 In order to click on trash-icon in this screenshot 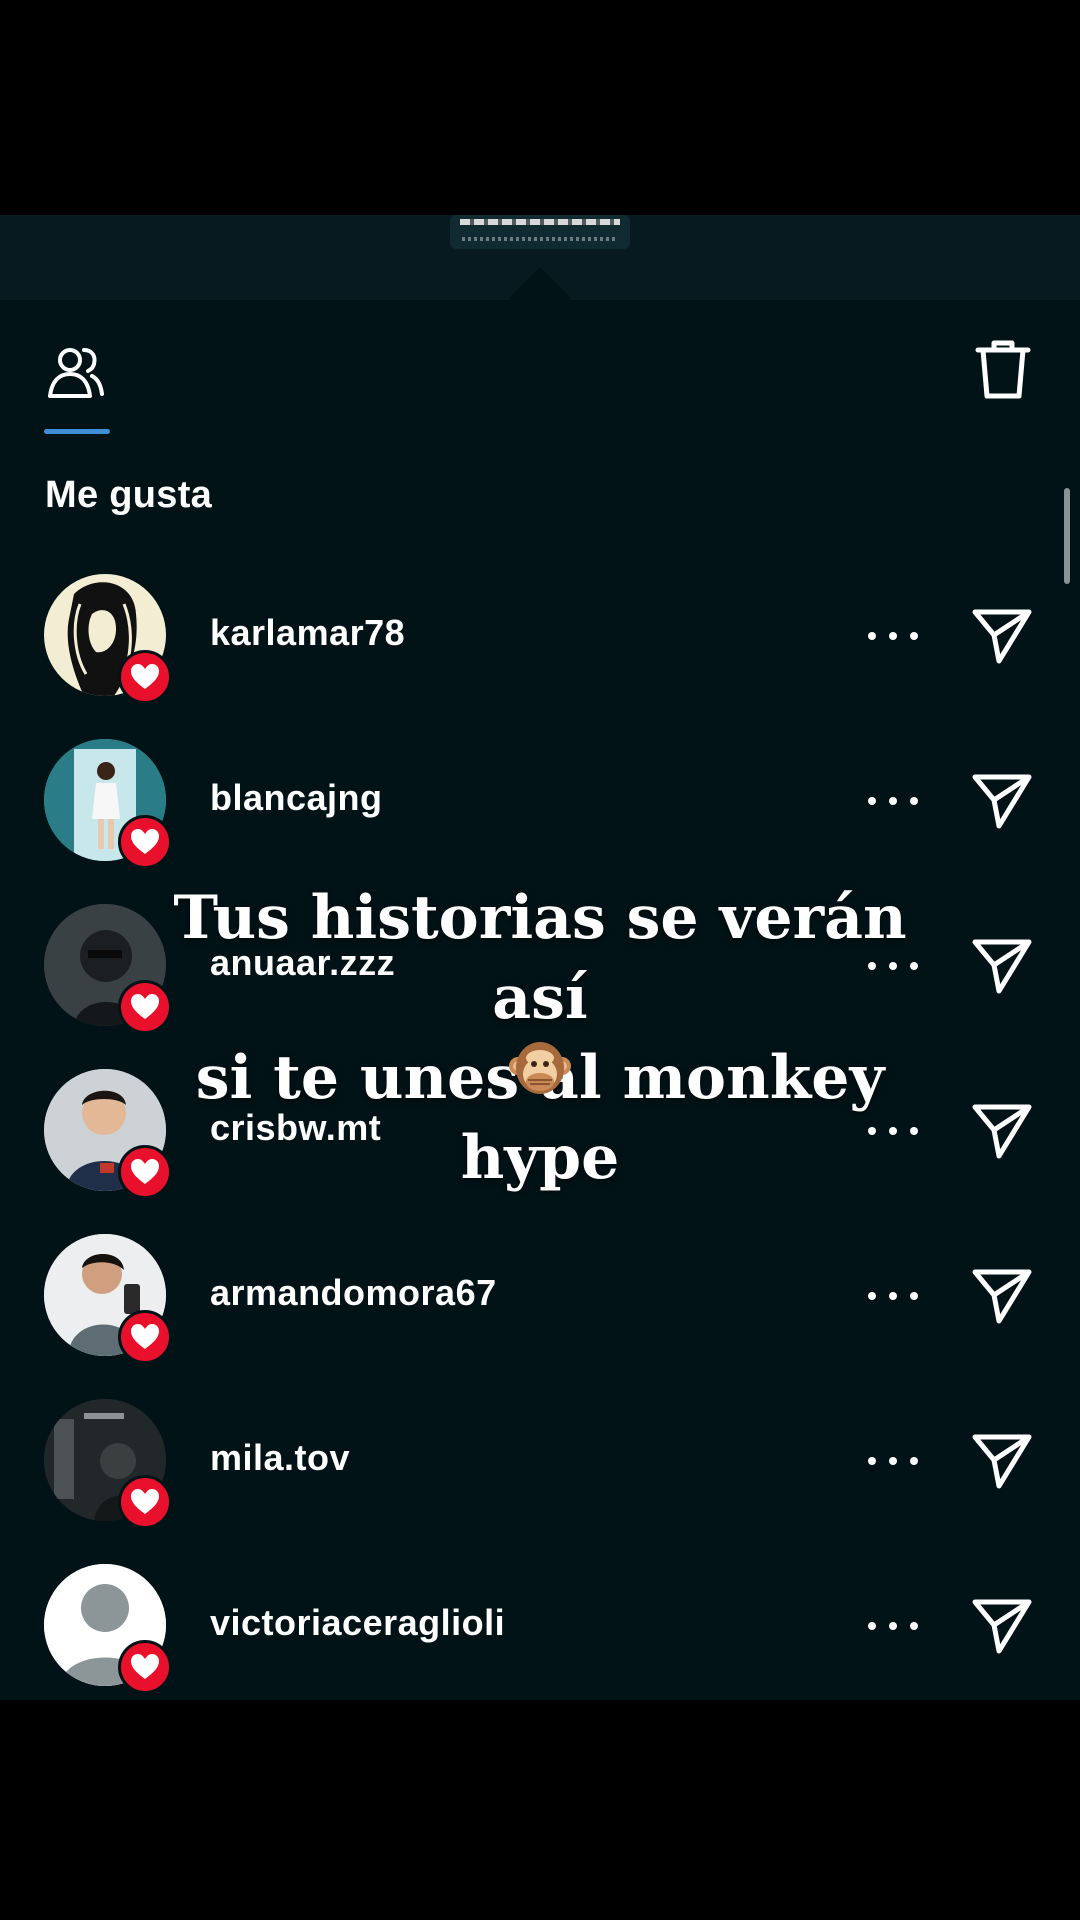, I will do `click(1003, 369)`.